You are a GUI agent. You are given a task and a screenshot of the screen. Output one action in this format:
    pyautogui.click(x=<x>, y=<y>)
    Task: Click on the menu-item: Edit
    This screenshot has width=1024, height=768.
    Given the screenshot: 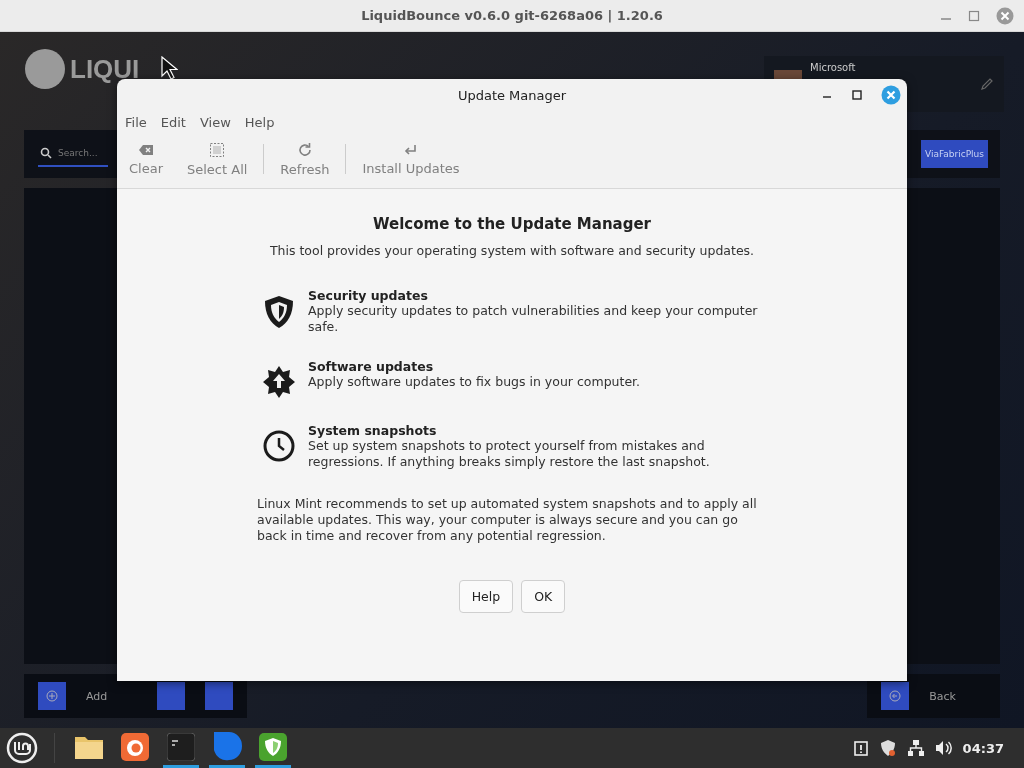 What is the action you would take?
    pyautogui.click(x=173, y=122)
    